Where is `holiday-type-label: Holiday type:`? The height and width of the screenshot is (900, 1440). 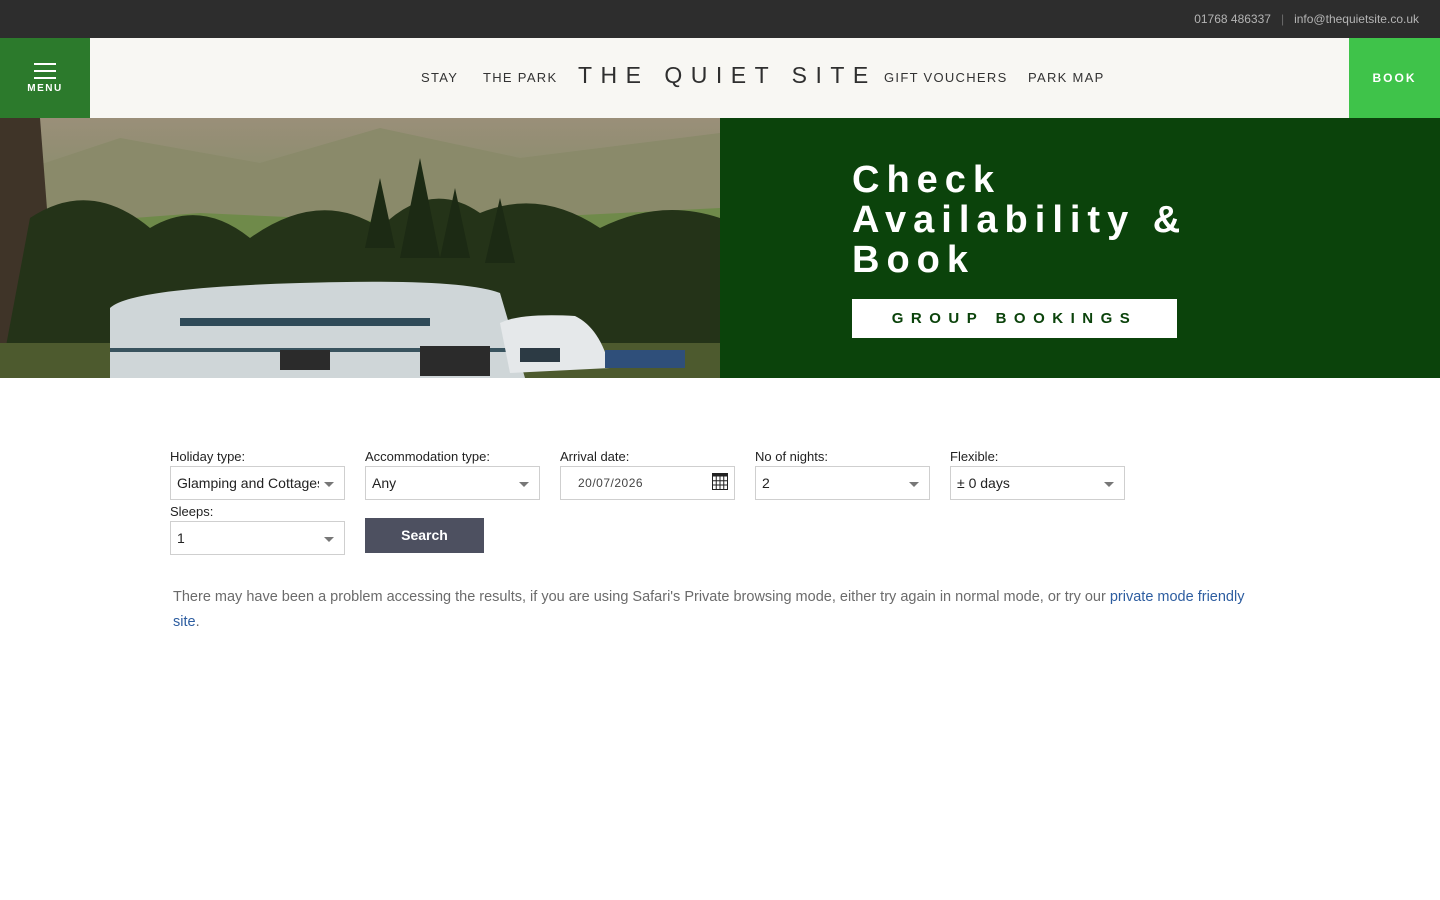 holiday-type-label: Holiday type: is located at coordinates (208, 456).